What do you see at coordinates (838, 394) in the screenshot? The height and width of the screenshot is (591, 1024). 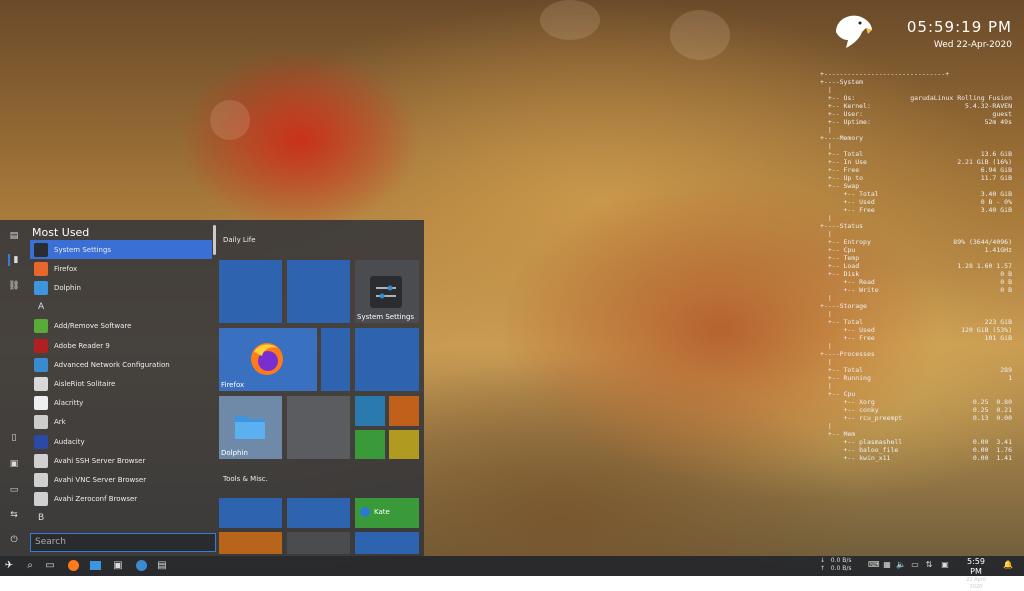 I see `conky-label: +-- Cpu` at bounding box center [838, 394].